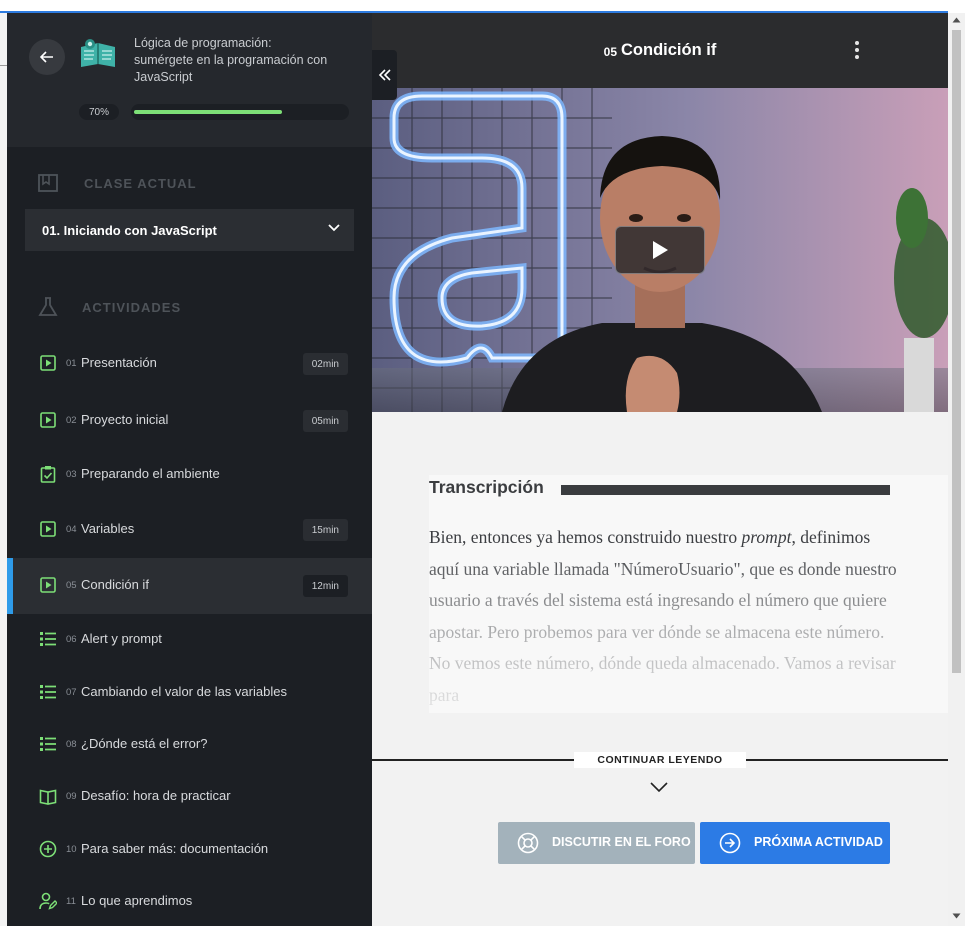 This screenshot has width=965, height=926. I want to click on current-class-select: 01. Iniciando con JavaScript, so click(189, 230).